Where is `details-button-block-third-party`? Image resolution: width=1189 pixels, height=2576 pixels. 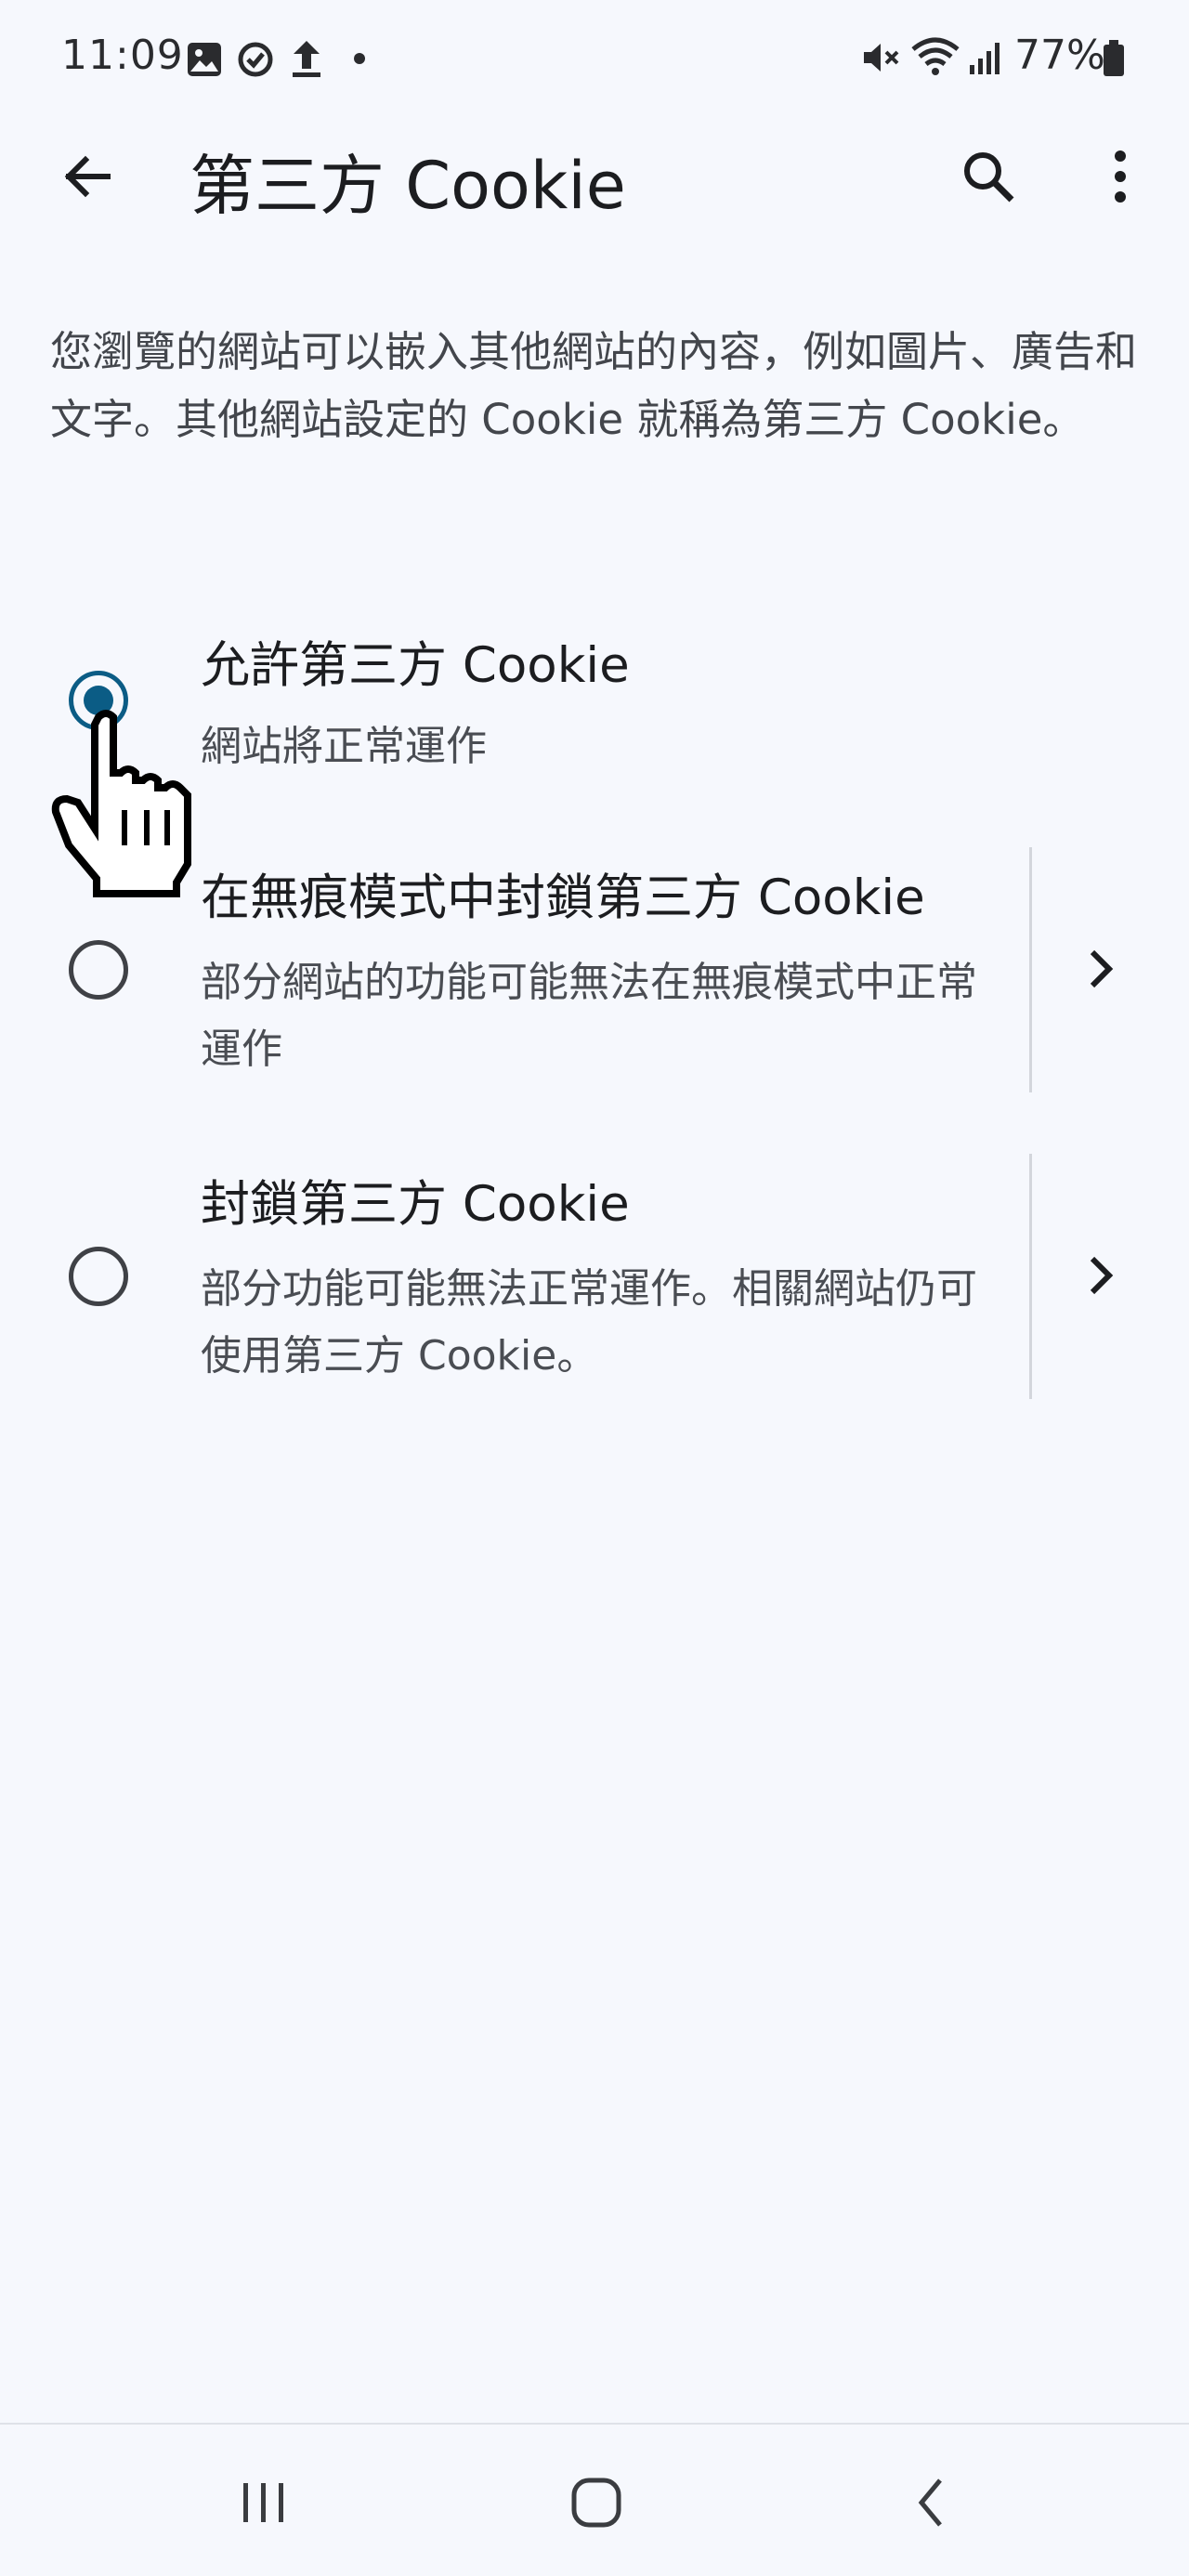
details-button-block-third-party is located at coordinates (1101, 1276).